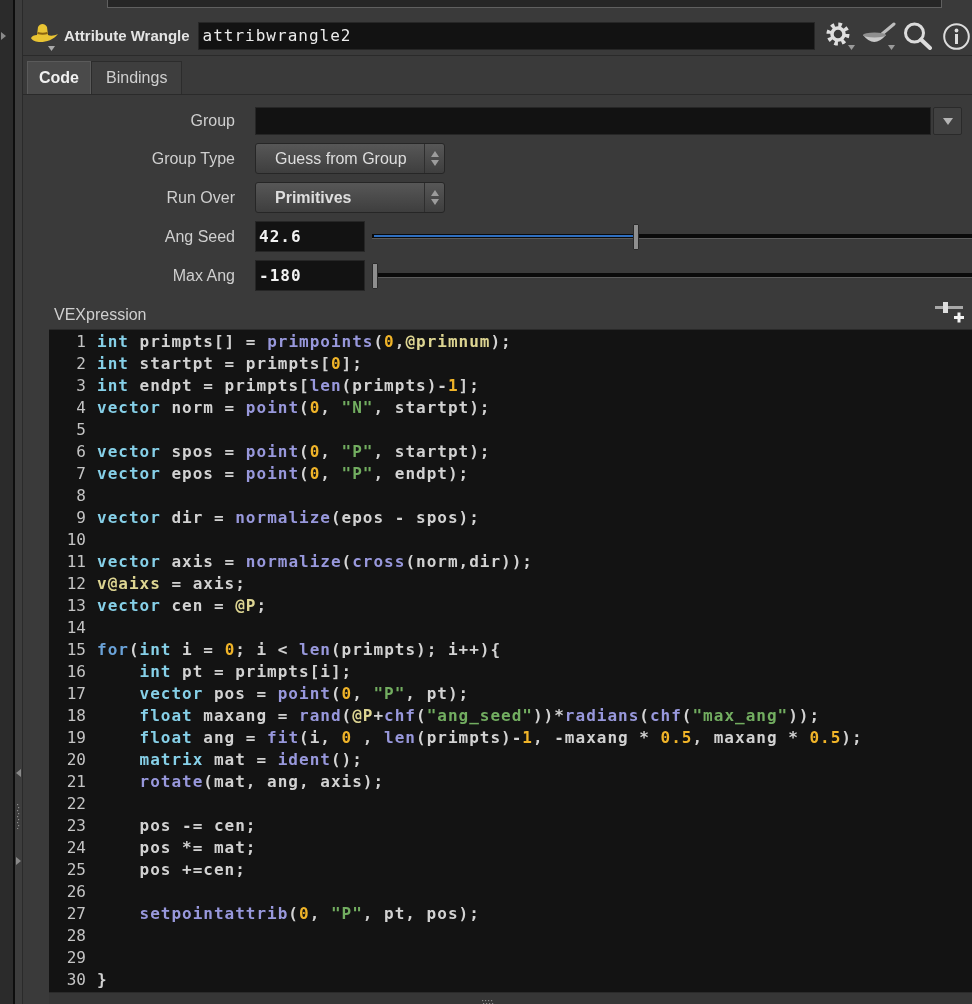 This screenshot has height=1004, width=972. Describe the element at coordinates (76, 562) in the screenshot. I see `line-number: 11` at that location.